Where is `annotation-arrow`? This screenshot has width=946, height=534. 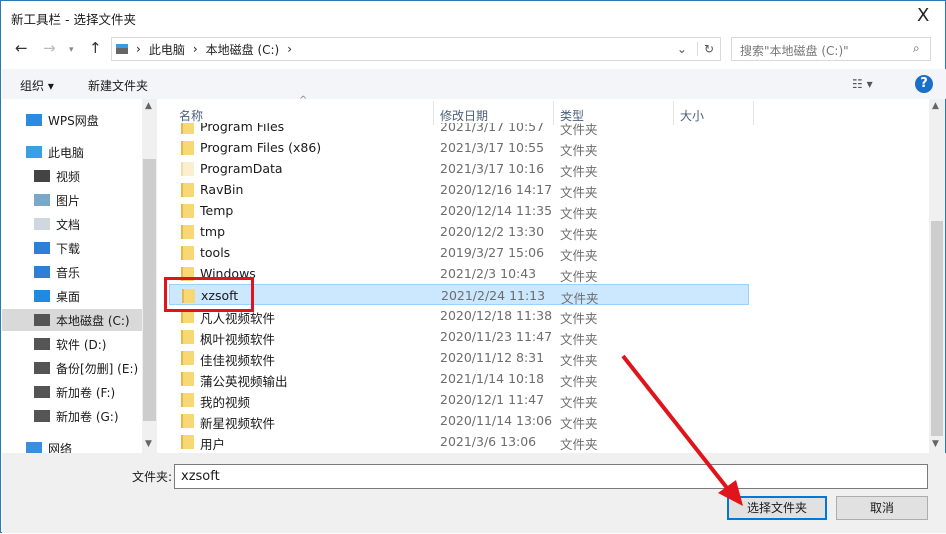 annotation-arrow is located at coordinates (682, 430).